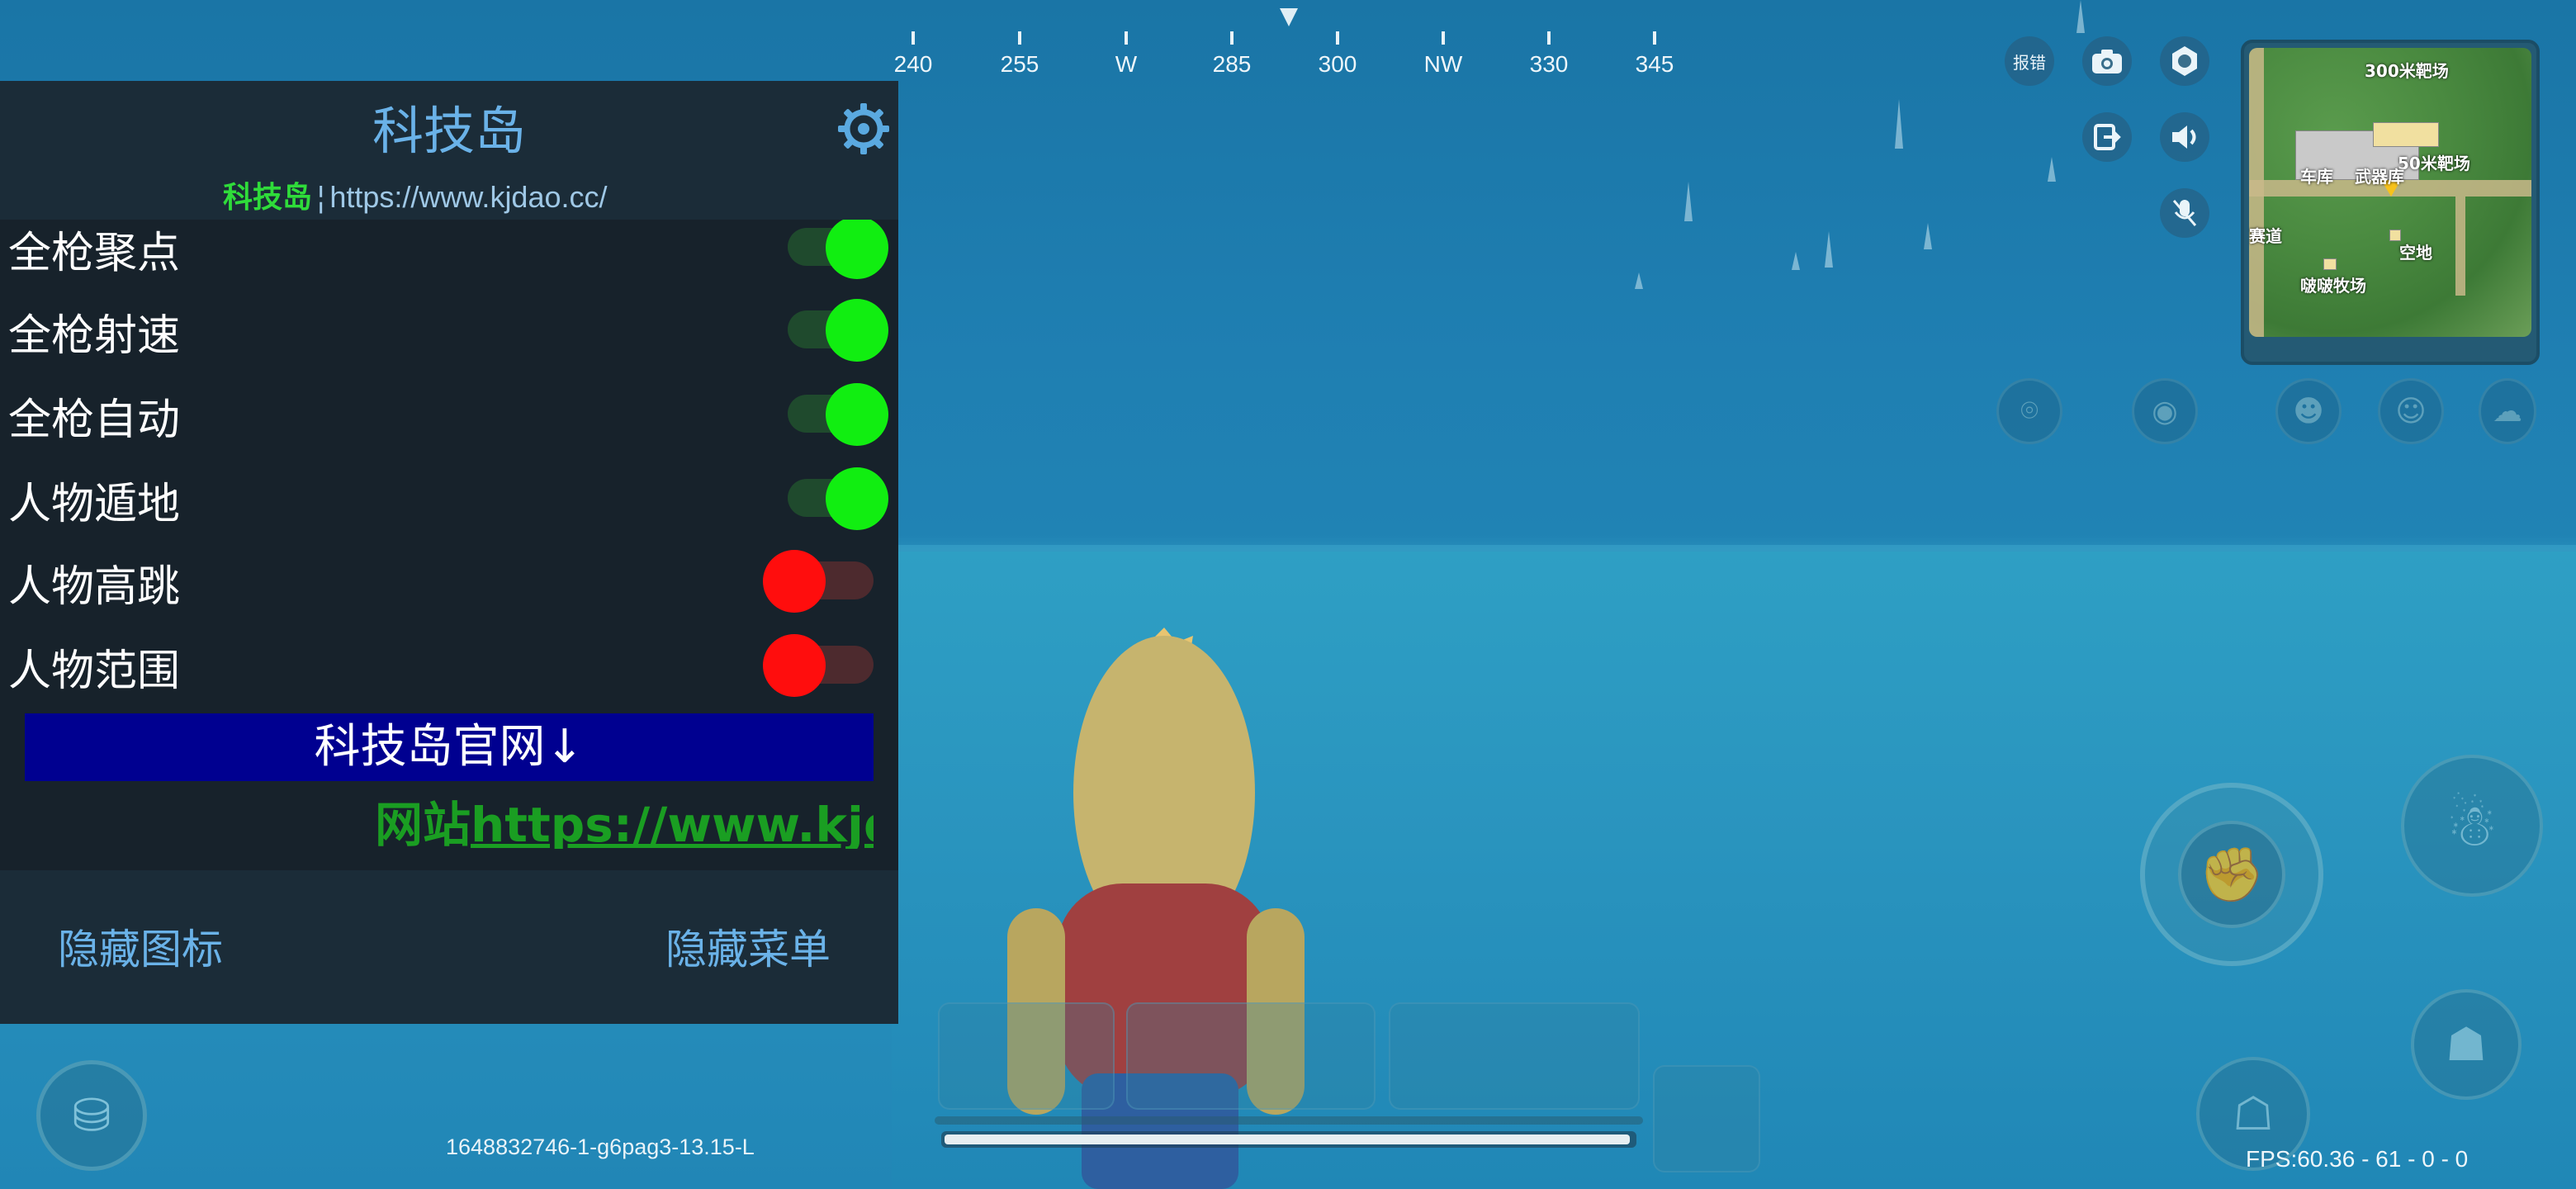 This screenshot has height=1189, width=2576. What do you see at coordinates (2415, 253) in the screenshot?
I see `minimap-label: 空地` at bounding box center [2415, 253].